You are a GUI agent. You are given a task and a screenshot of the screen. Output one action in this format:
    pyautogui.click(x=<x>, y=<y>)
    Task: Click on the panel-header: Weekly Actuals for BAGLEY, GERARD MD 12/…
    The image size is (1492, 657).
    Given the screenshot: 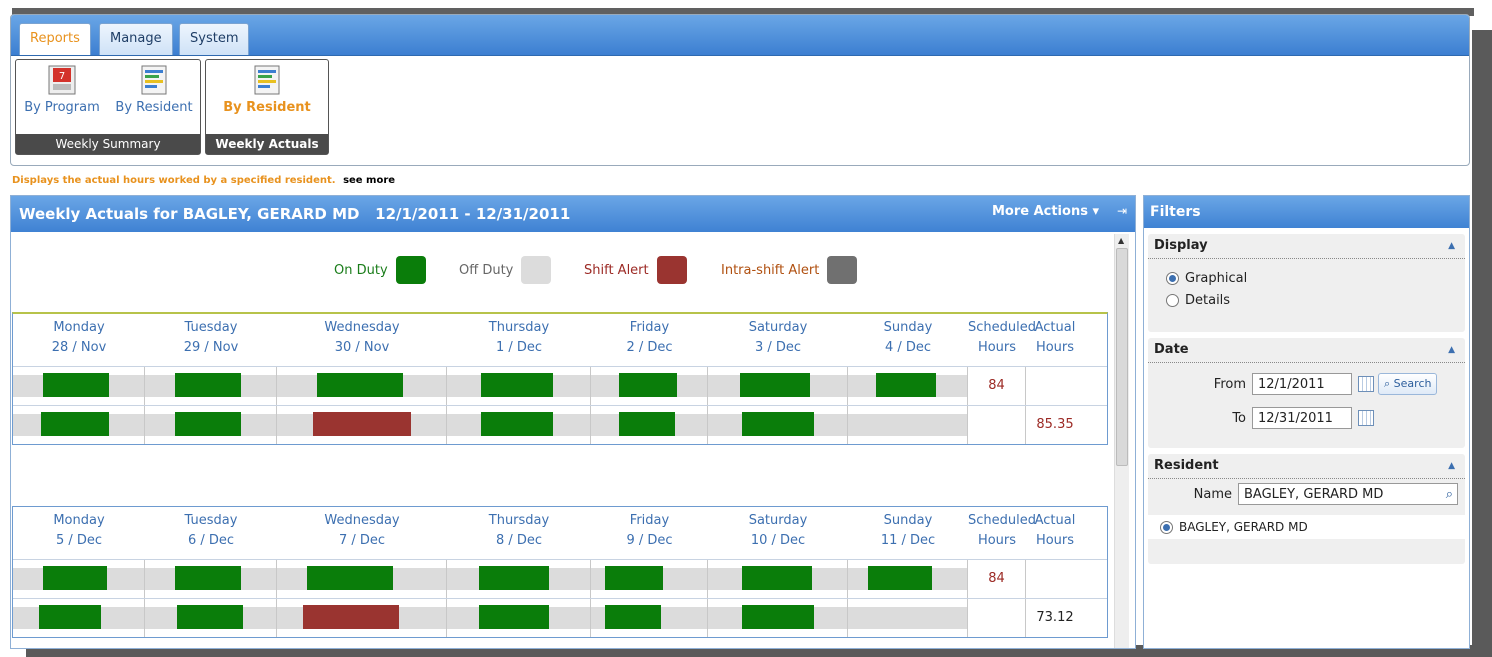 What is the action you would take?
    pyautogui.click(x=573, y=214)
    